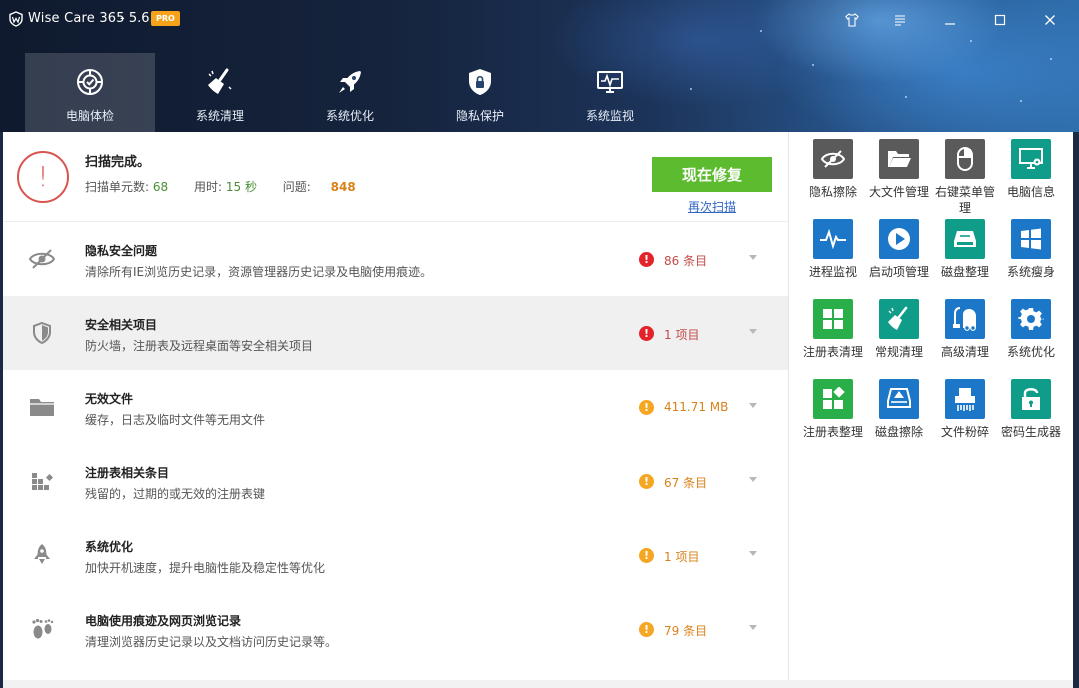  Describe the element at coordinates (712, 174) in the screenshot. I see `fix-now-button: 现在修复` at that location.